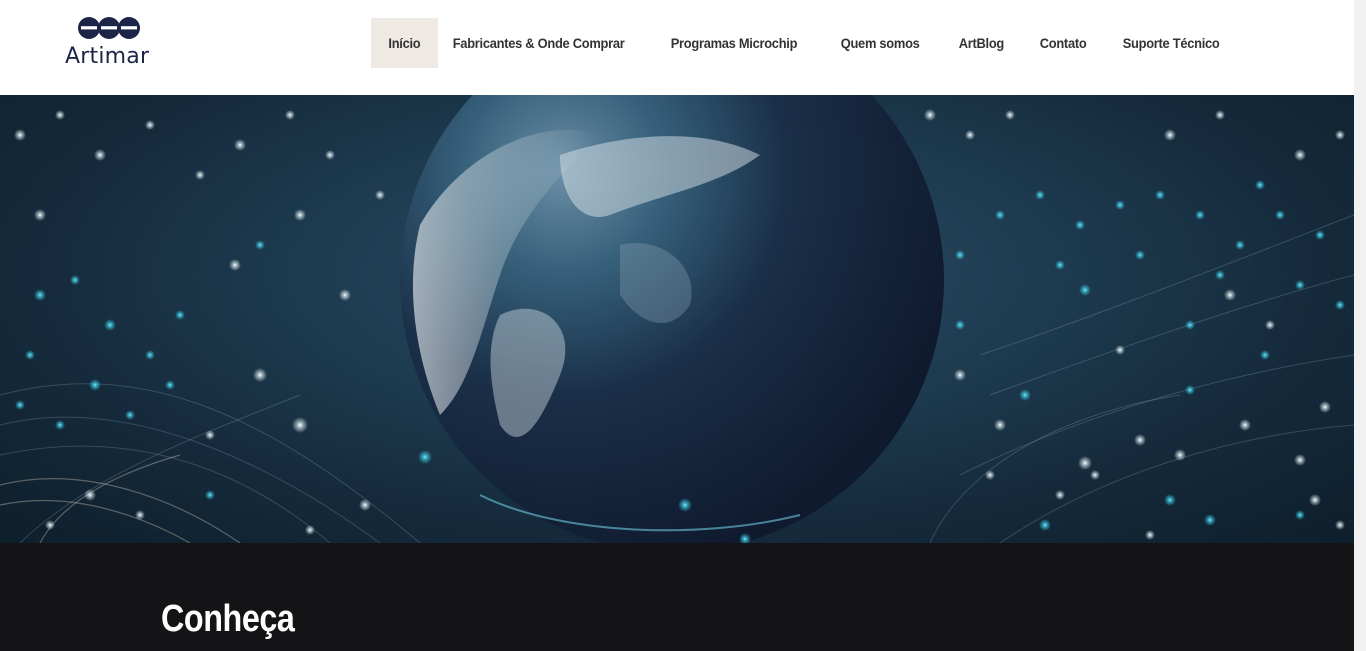  I want to click on nav-item-contato: Contato, so click(1063, 43).